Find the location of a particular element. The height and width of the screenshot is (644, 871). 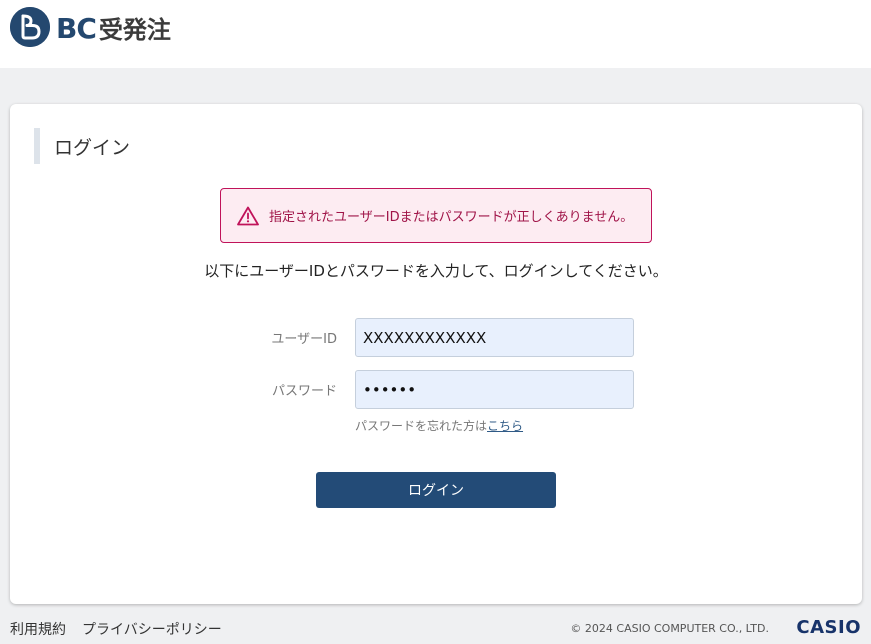

casio-logo: CASIO is located at coordinates (828, 627).